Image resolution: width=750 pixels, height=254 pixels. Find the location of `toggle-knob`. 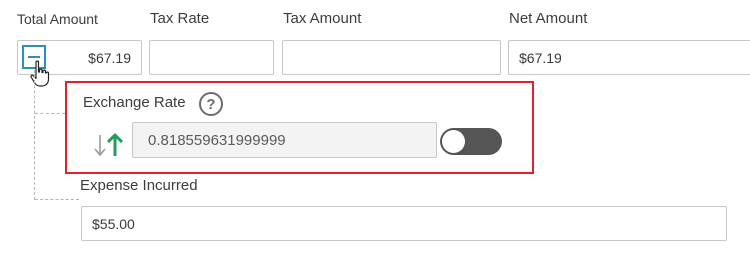

toggle-knob is located at coordinates (453, 141).